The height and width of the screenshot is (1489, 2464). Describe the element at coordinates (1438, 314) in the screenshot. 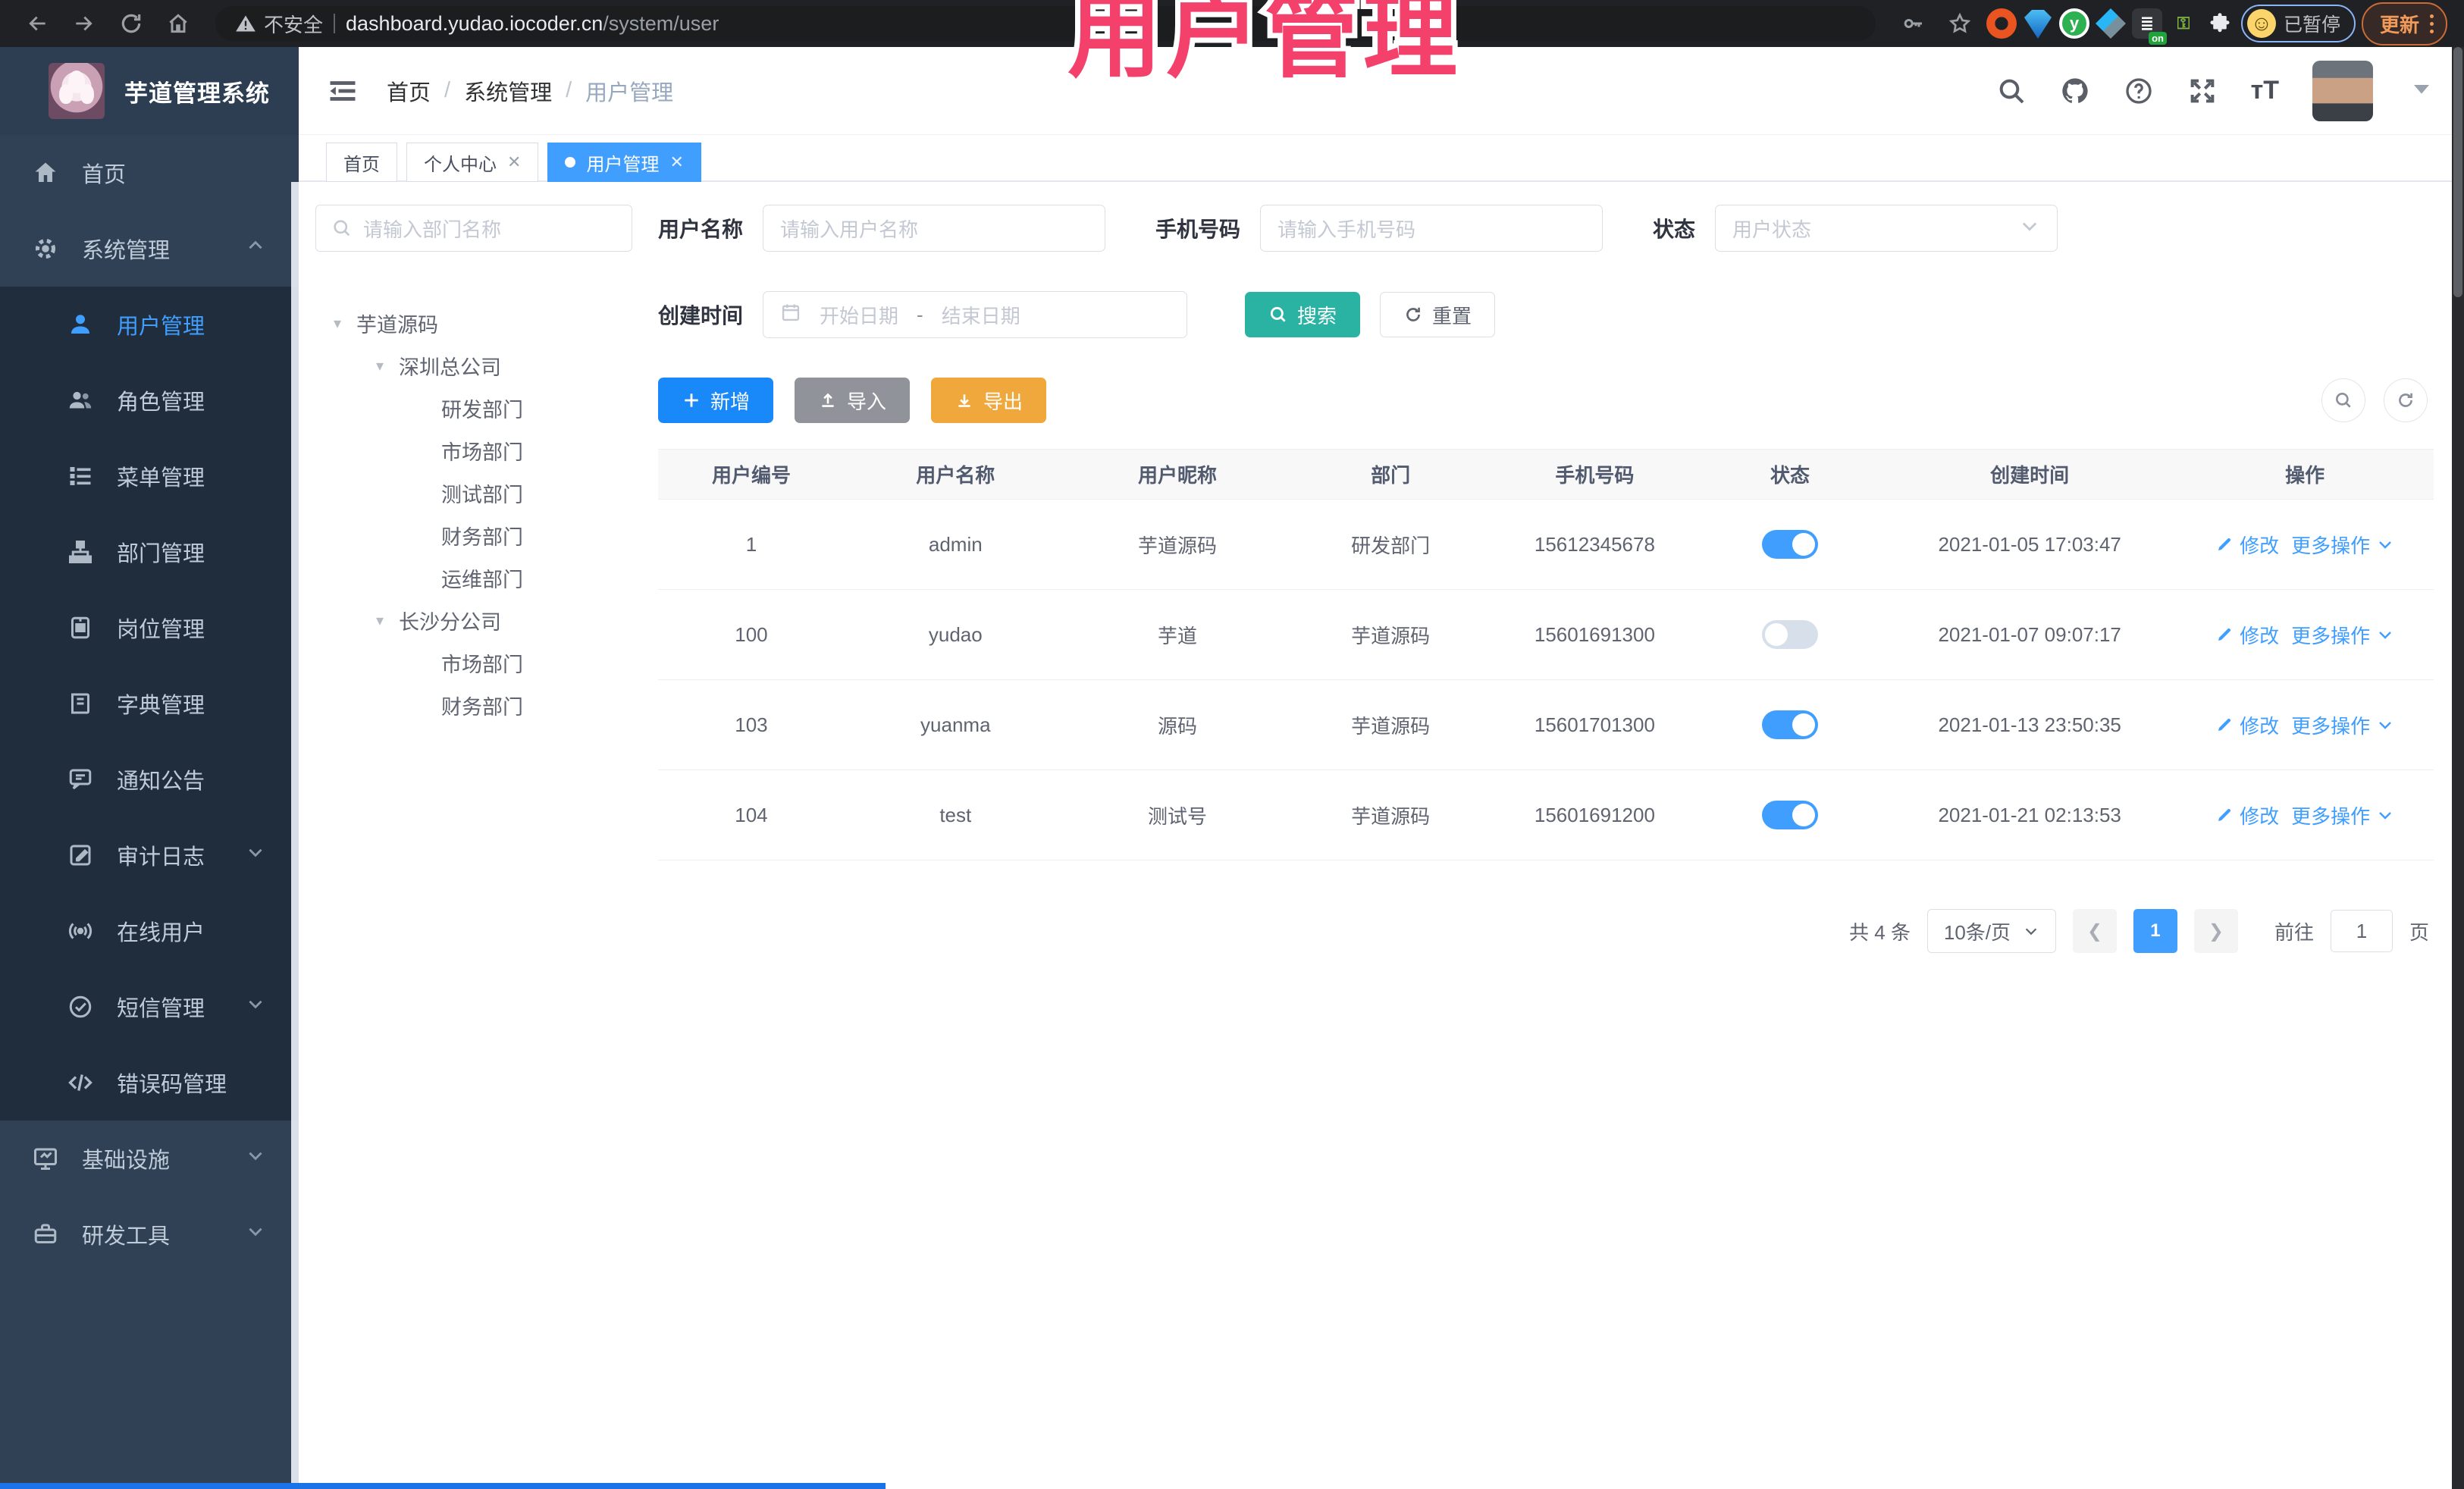

I see `reset-button: 重置` at that location.